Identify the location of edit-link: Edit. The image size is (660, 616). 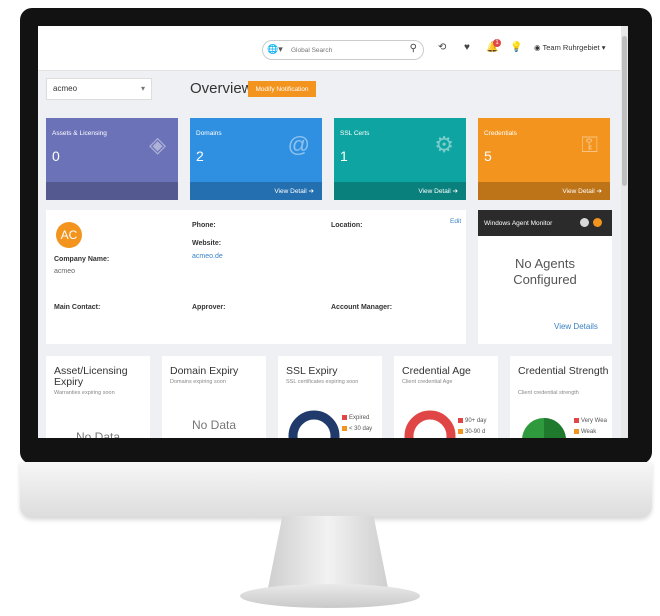
(455, 221).